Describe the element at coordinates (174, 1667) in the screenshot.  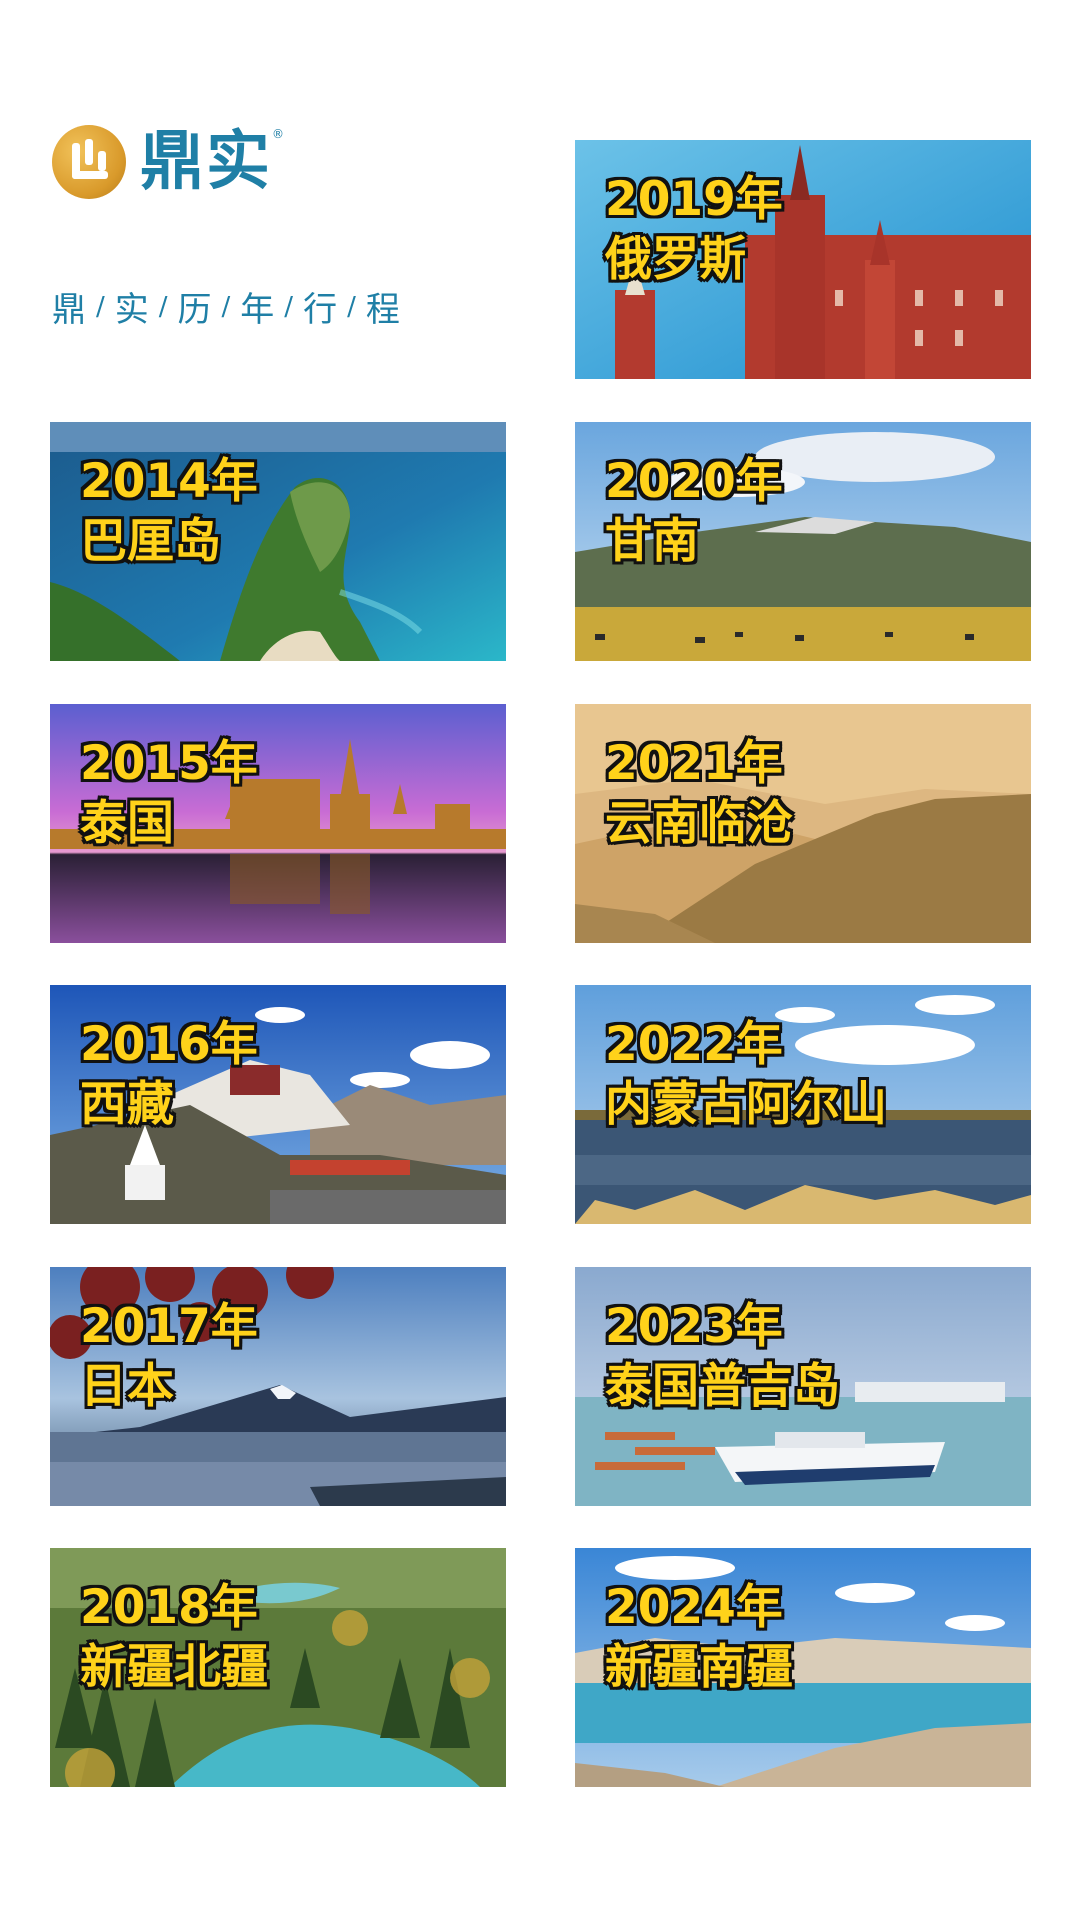
I see `trip-place: 新疆北疆` at that location.